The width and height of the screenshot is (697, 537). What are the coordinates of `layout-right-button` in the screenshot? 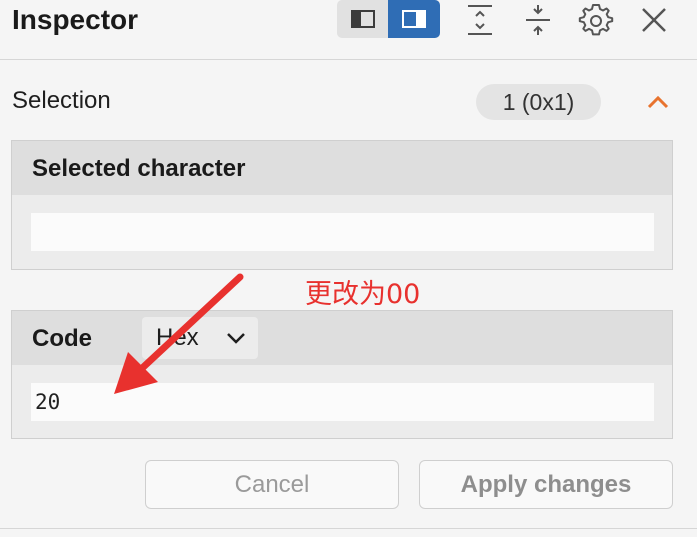 It's located at (414, 19).